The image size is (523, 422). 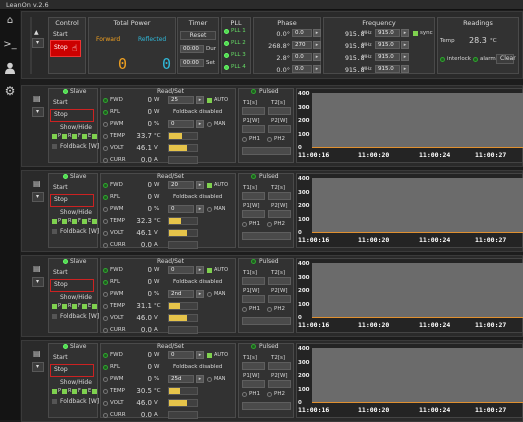 What do you see at coordinates (181, 379) in the screenshot?
I see `pwm-set-input: 25d` at bounding box center [181, 379].